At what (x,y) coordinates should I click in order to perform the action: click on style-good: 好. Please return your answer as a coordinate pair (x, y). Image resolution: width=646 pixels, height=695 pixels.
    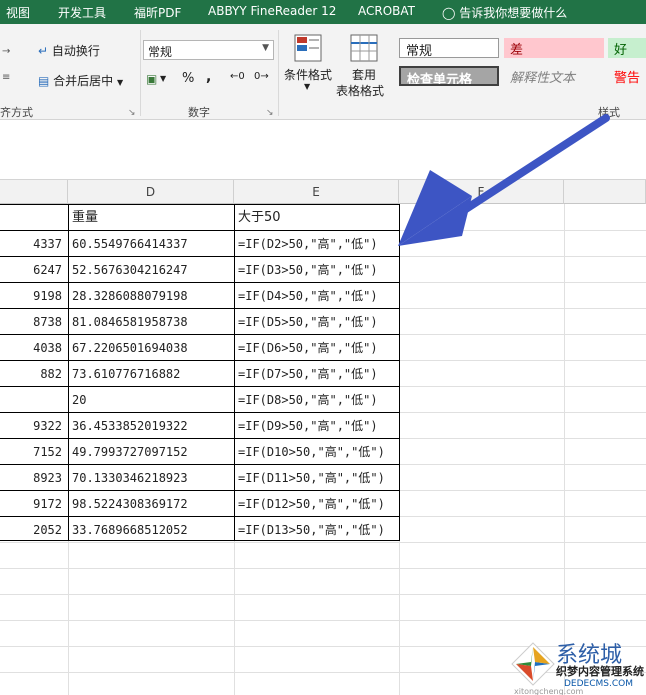
    Looking at the image, I should click on (627, 48).